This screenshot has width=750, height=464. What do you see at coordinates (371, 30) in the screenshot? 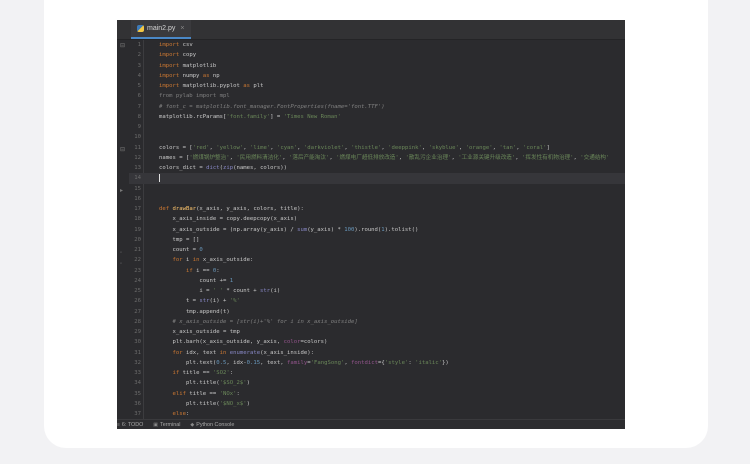
I see `editor-tab-bar: main2.py ×` at bounding box center [371, 30].